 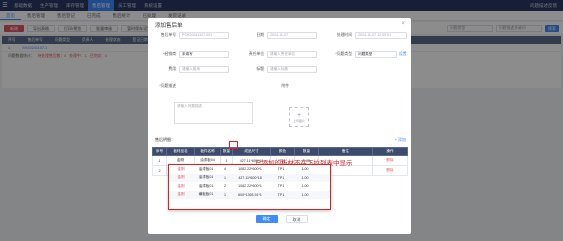 I want to click on field-label: 附件, so click(x=285, y=86).